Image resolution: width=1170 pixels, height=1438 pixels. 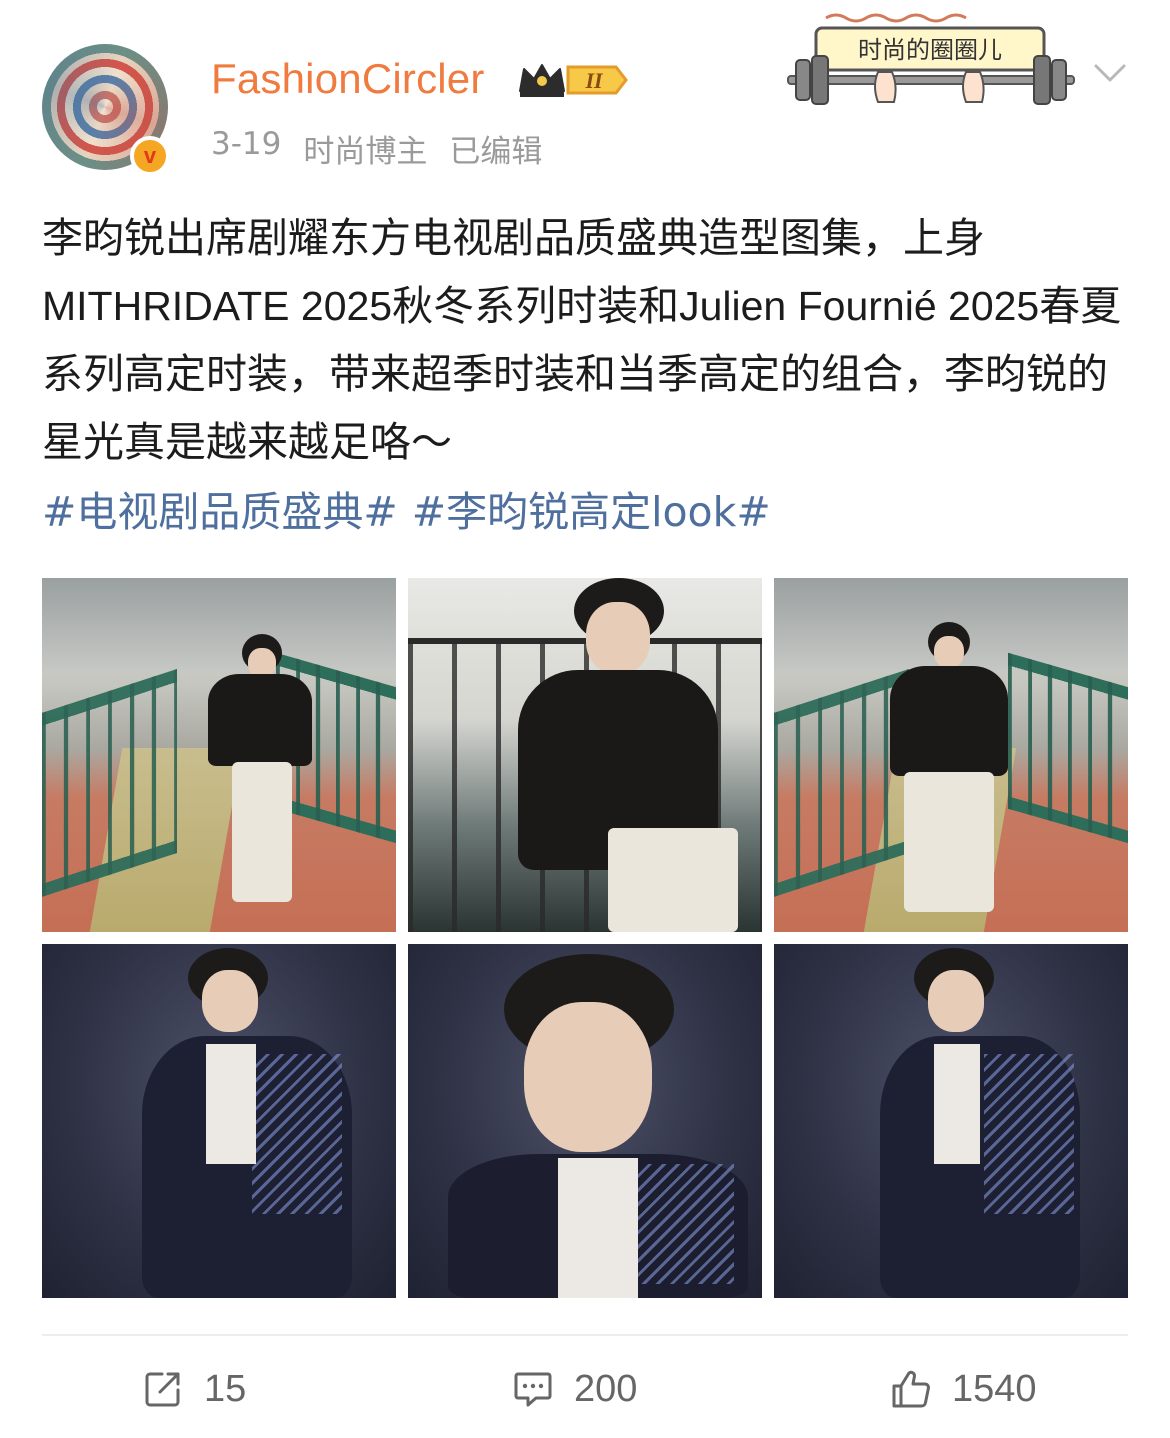 What do you see at coordinates (591, 512) in the screenshot?
I see `hashtag-link: #李昀锐高定look#` at bounding box center [591, 512].